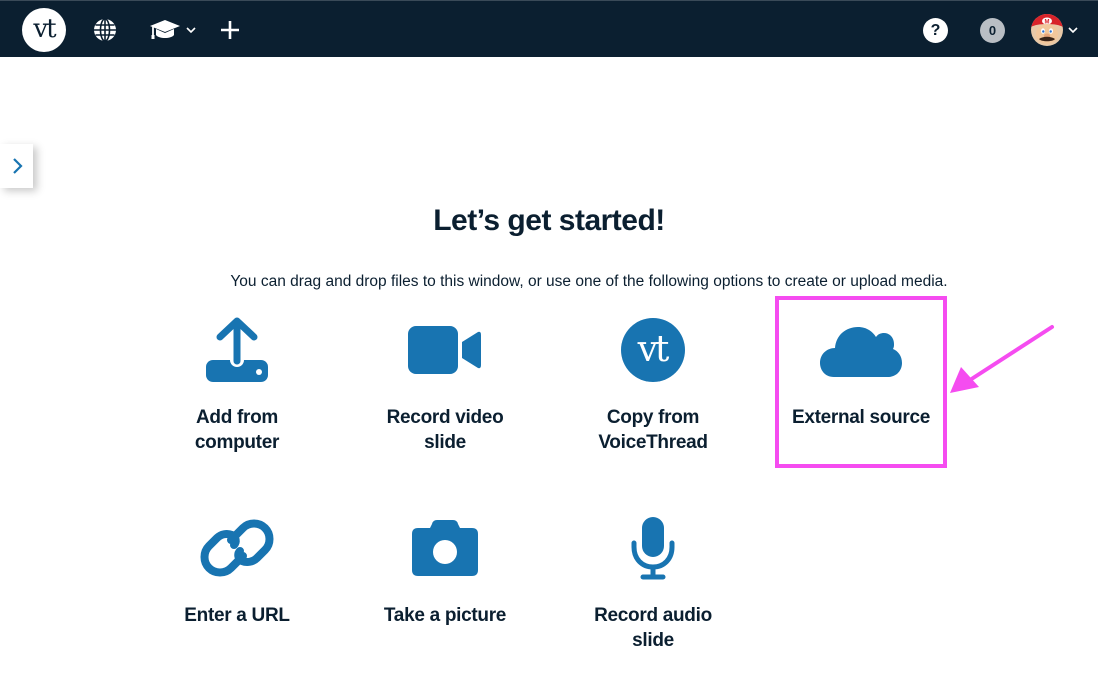 This screenshot has height=684, width=1098. I want to click on option-label: Take a picture, so click(445, 615).